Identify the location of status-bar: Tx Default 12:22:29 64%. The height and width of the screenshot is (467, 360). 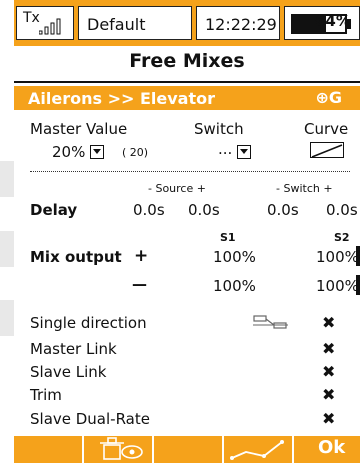
(187, 23).